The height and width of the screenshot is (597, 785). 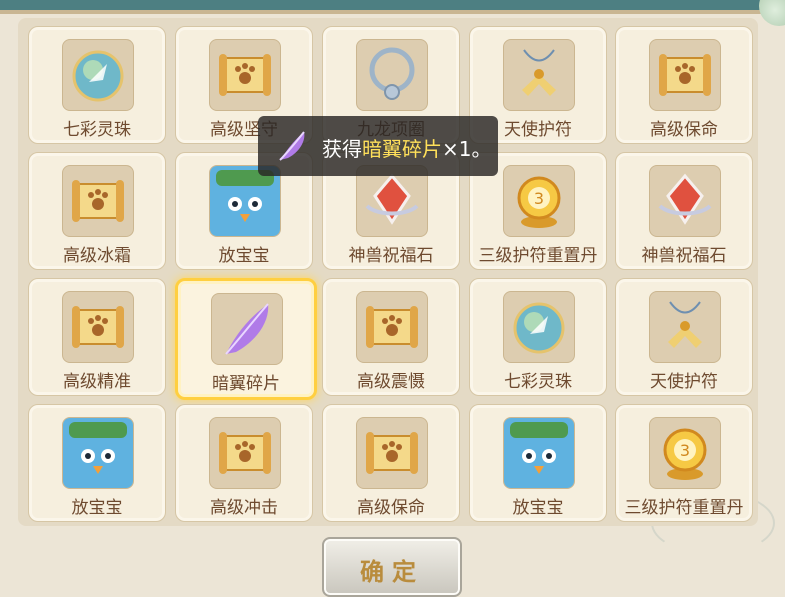 I want to click on reward-item-slot: 高级精准, so click(x=97, y=337).